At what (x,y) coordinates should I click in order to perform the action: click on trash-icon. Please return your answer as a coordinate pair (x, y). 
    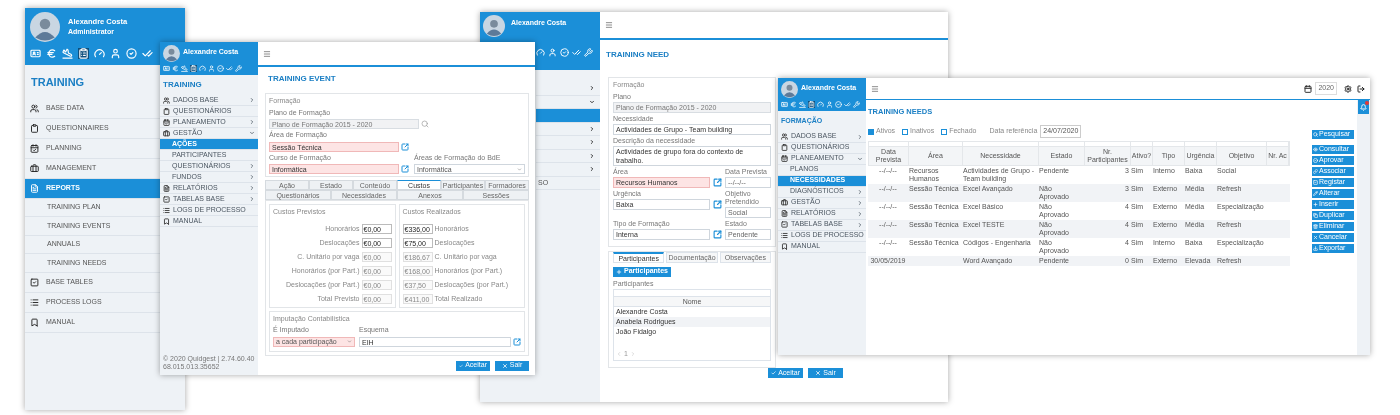
    Looking at the image, I should click on (1315, 226).